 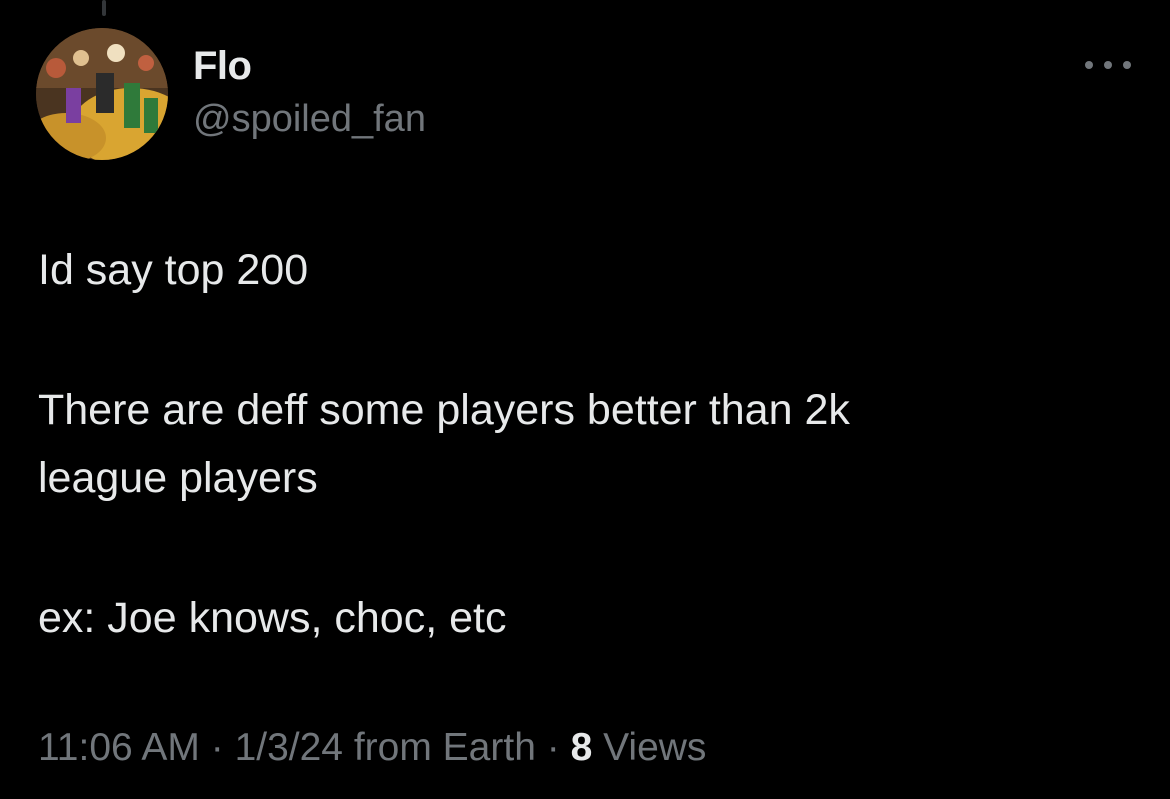 What do you see at coordinates (309, 119) in the screenshot?
I see `user-handle: @spoiled_fan` at bounding box center [309, 119].